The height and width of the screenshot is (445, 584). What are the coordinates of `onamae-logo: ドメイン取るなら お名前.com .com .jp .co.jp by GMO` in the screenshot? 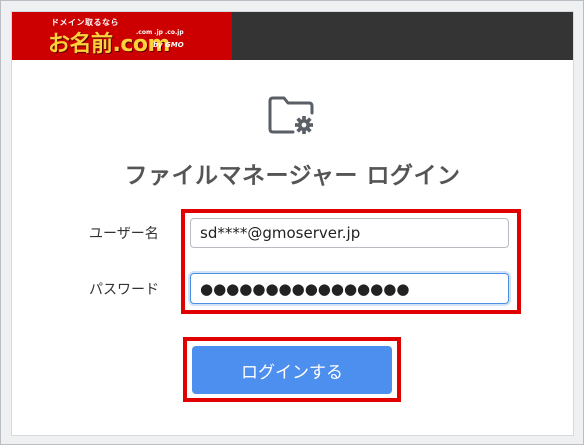 It's located at (122, 36).